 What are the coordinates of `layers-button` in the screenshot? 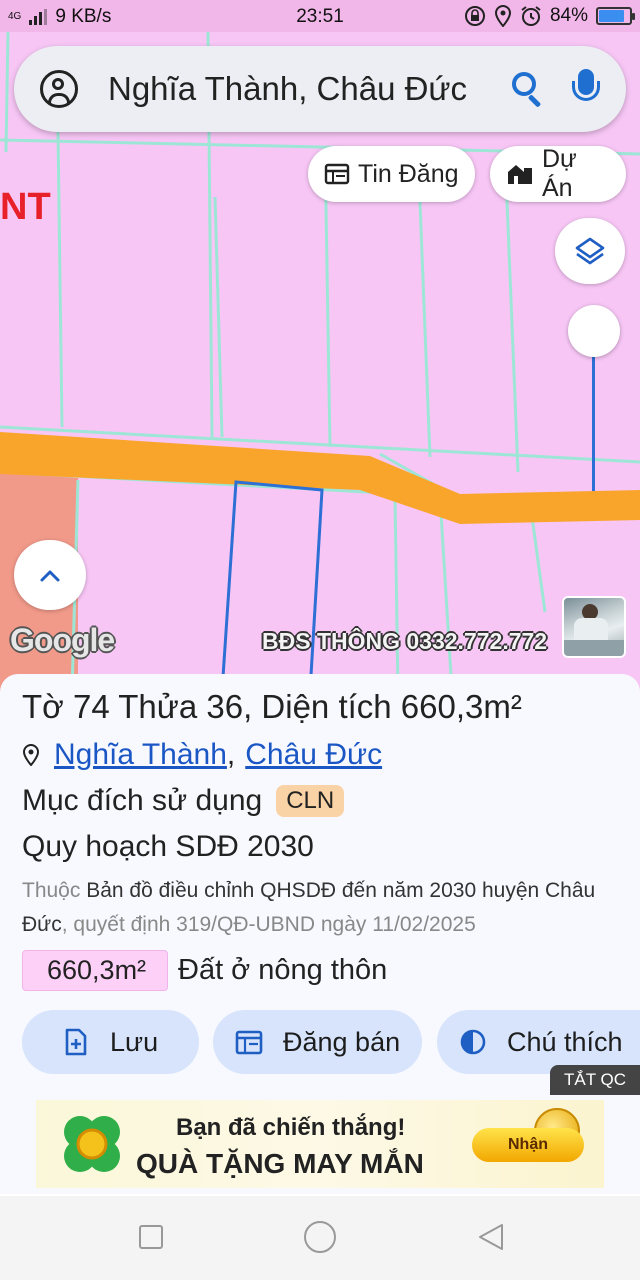 It's located at (590, 251).